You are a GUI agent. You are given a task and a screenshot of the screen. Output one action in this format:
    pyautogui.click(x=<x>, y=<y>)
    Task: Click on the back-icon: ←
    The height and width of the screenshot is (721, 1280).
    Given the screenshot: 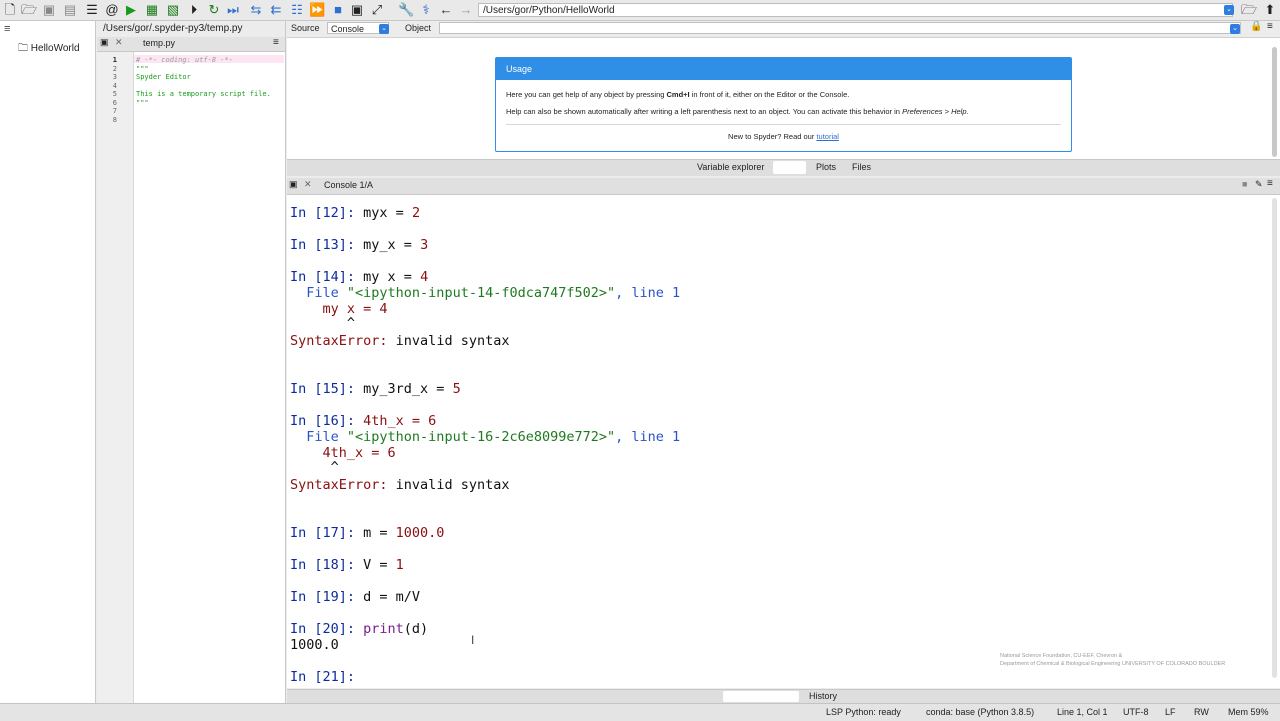 What is the action you would take?
    pyautogui.click(x=446, y=10)
    